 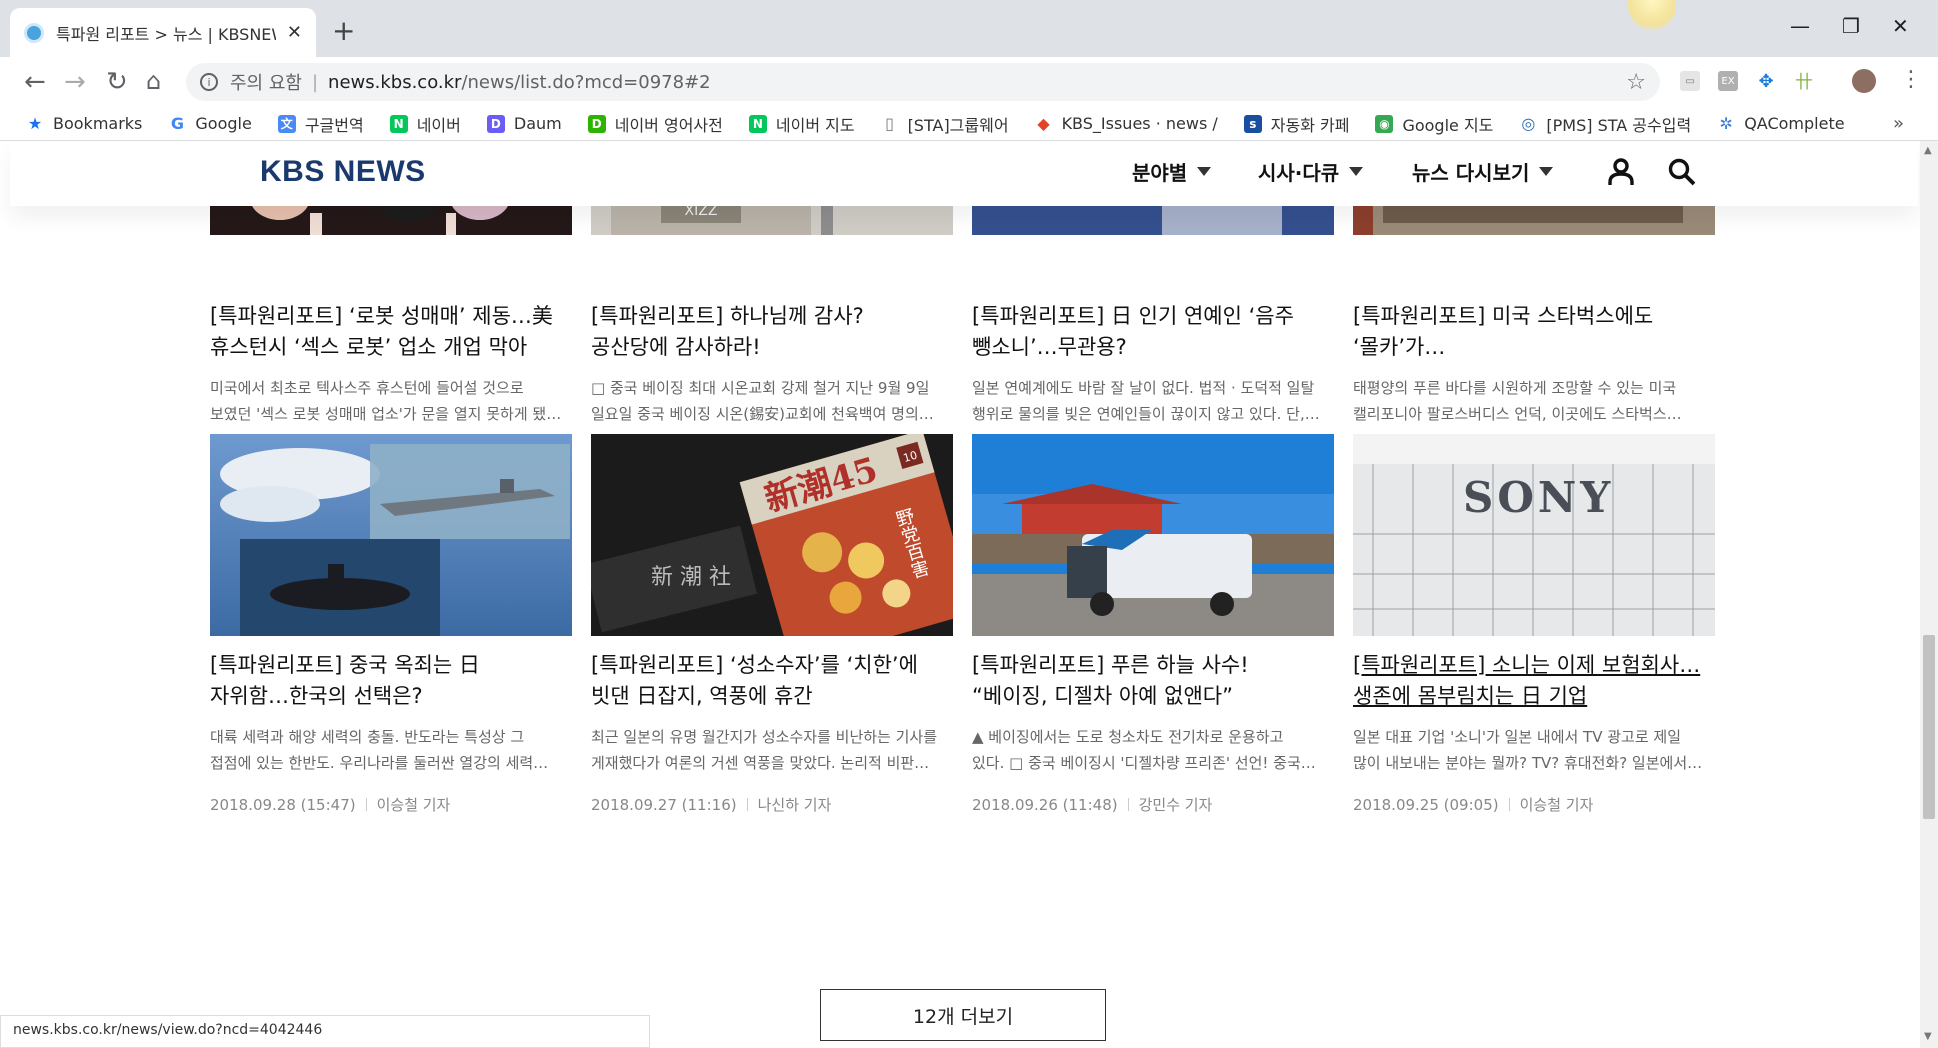 What do you see at coordinates (1804, 82) in the screenshot?
I see `ladder-extension-icon: 卄` at bounding box center [1804, 82].